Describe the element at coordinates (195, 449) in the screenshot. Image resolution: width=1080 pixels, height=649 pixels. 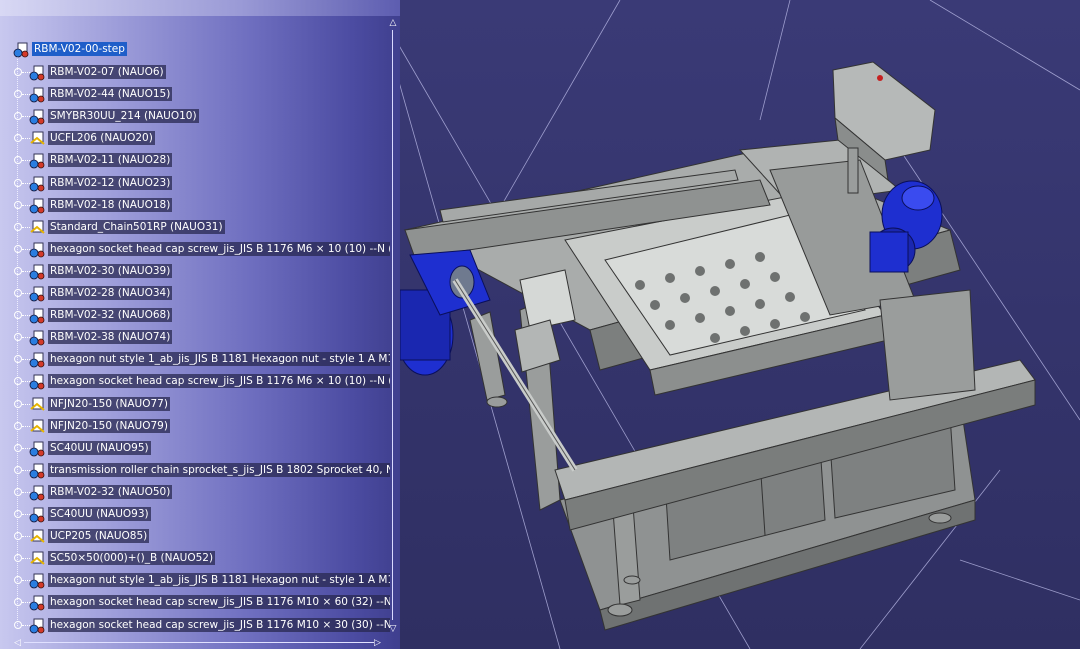
I see `tree-node: SC40UU (NAUO95)` at that location.